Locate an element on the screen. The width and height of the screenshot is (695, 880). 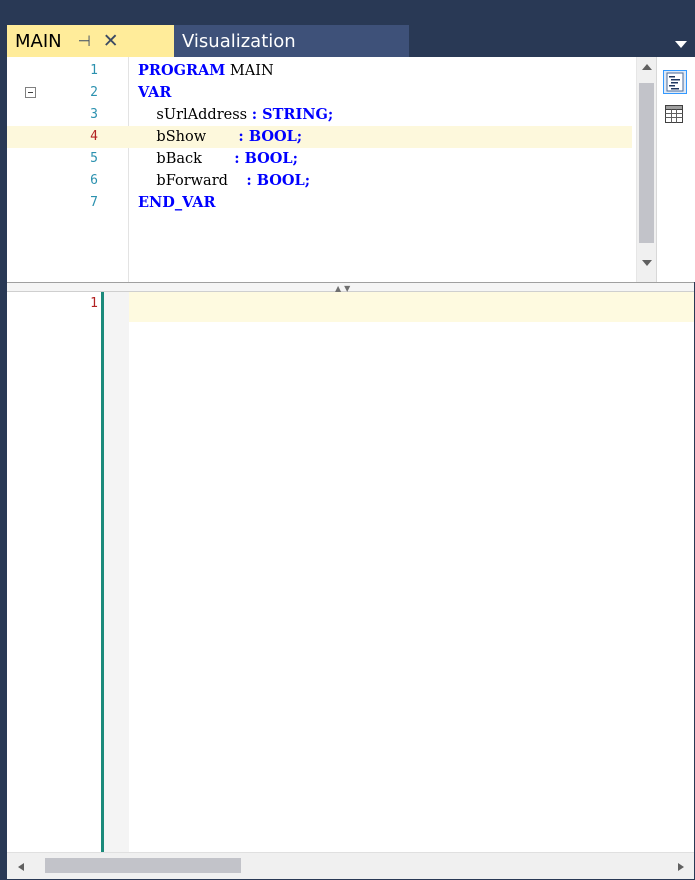
pin-icon: ⊣ is located at coordinates (84, 41).